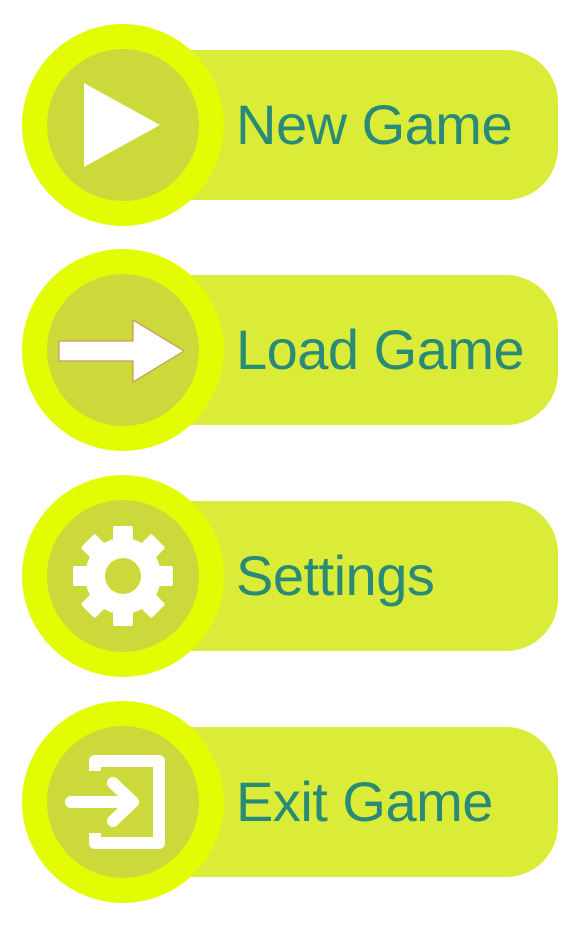 The width and height of the screenshot is (585, 941). Describe the element at coordinates (364, 801) in the screenshot. I see `exit-game-label: Exit Game` at that location.